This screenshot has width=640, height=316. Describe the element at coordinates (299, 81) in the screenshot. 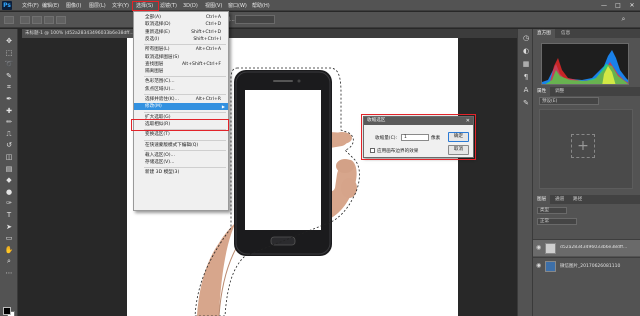

I see `phone-camera` at that location.